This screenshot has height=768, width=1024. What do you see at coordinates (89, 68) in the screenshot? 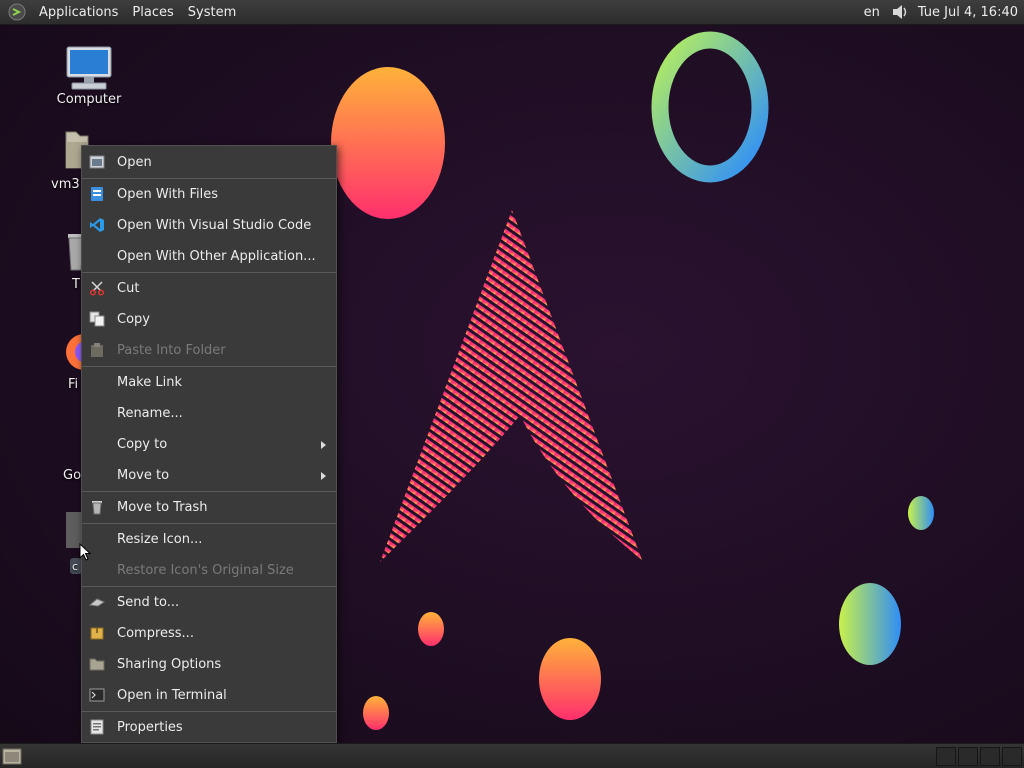
I see `computer-icon` at bounding box center [89, 68].